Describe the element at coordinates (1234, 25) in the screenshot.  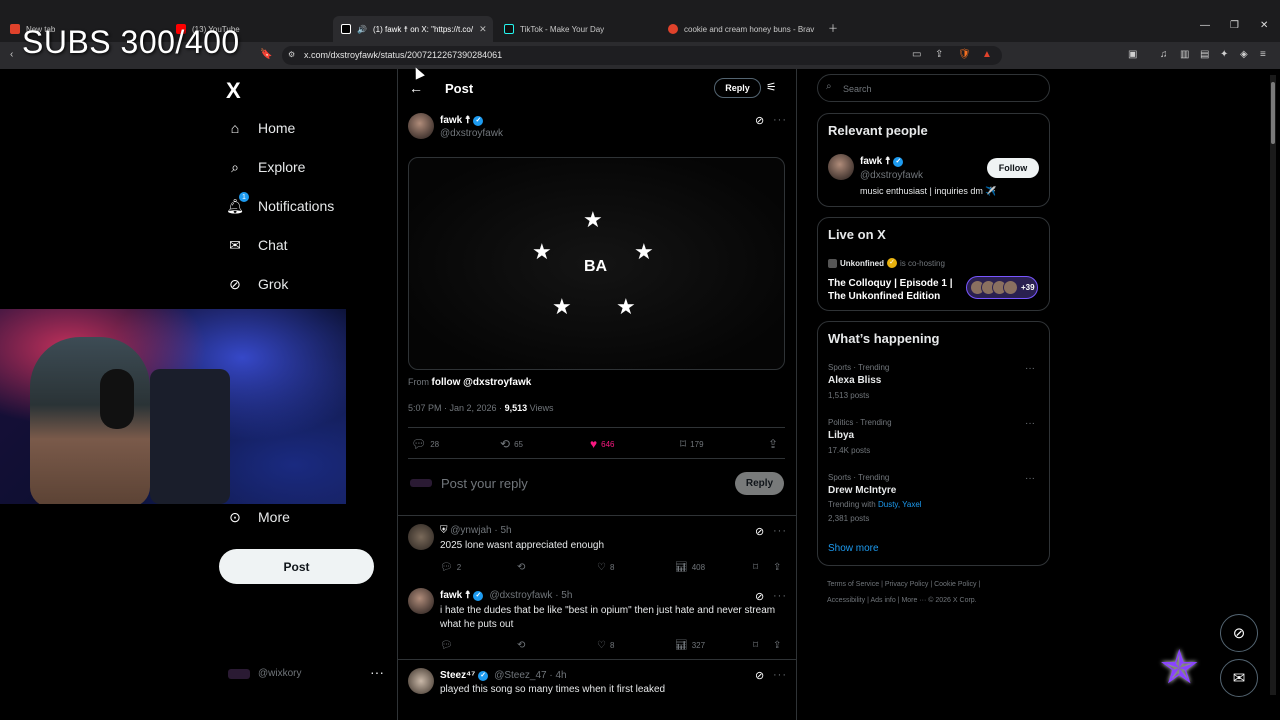
I see `maximize-icon: ❐` at that location.